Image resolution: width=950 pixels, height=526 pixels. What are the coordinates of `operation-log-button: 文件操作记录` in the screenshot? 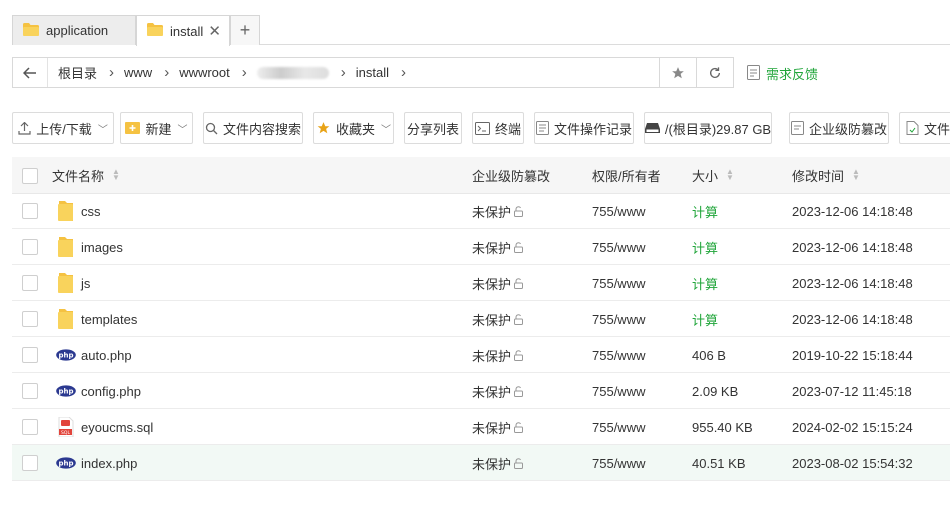 It's located at (584, 128).